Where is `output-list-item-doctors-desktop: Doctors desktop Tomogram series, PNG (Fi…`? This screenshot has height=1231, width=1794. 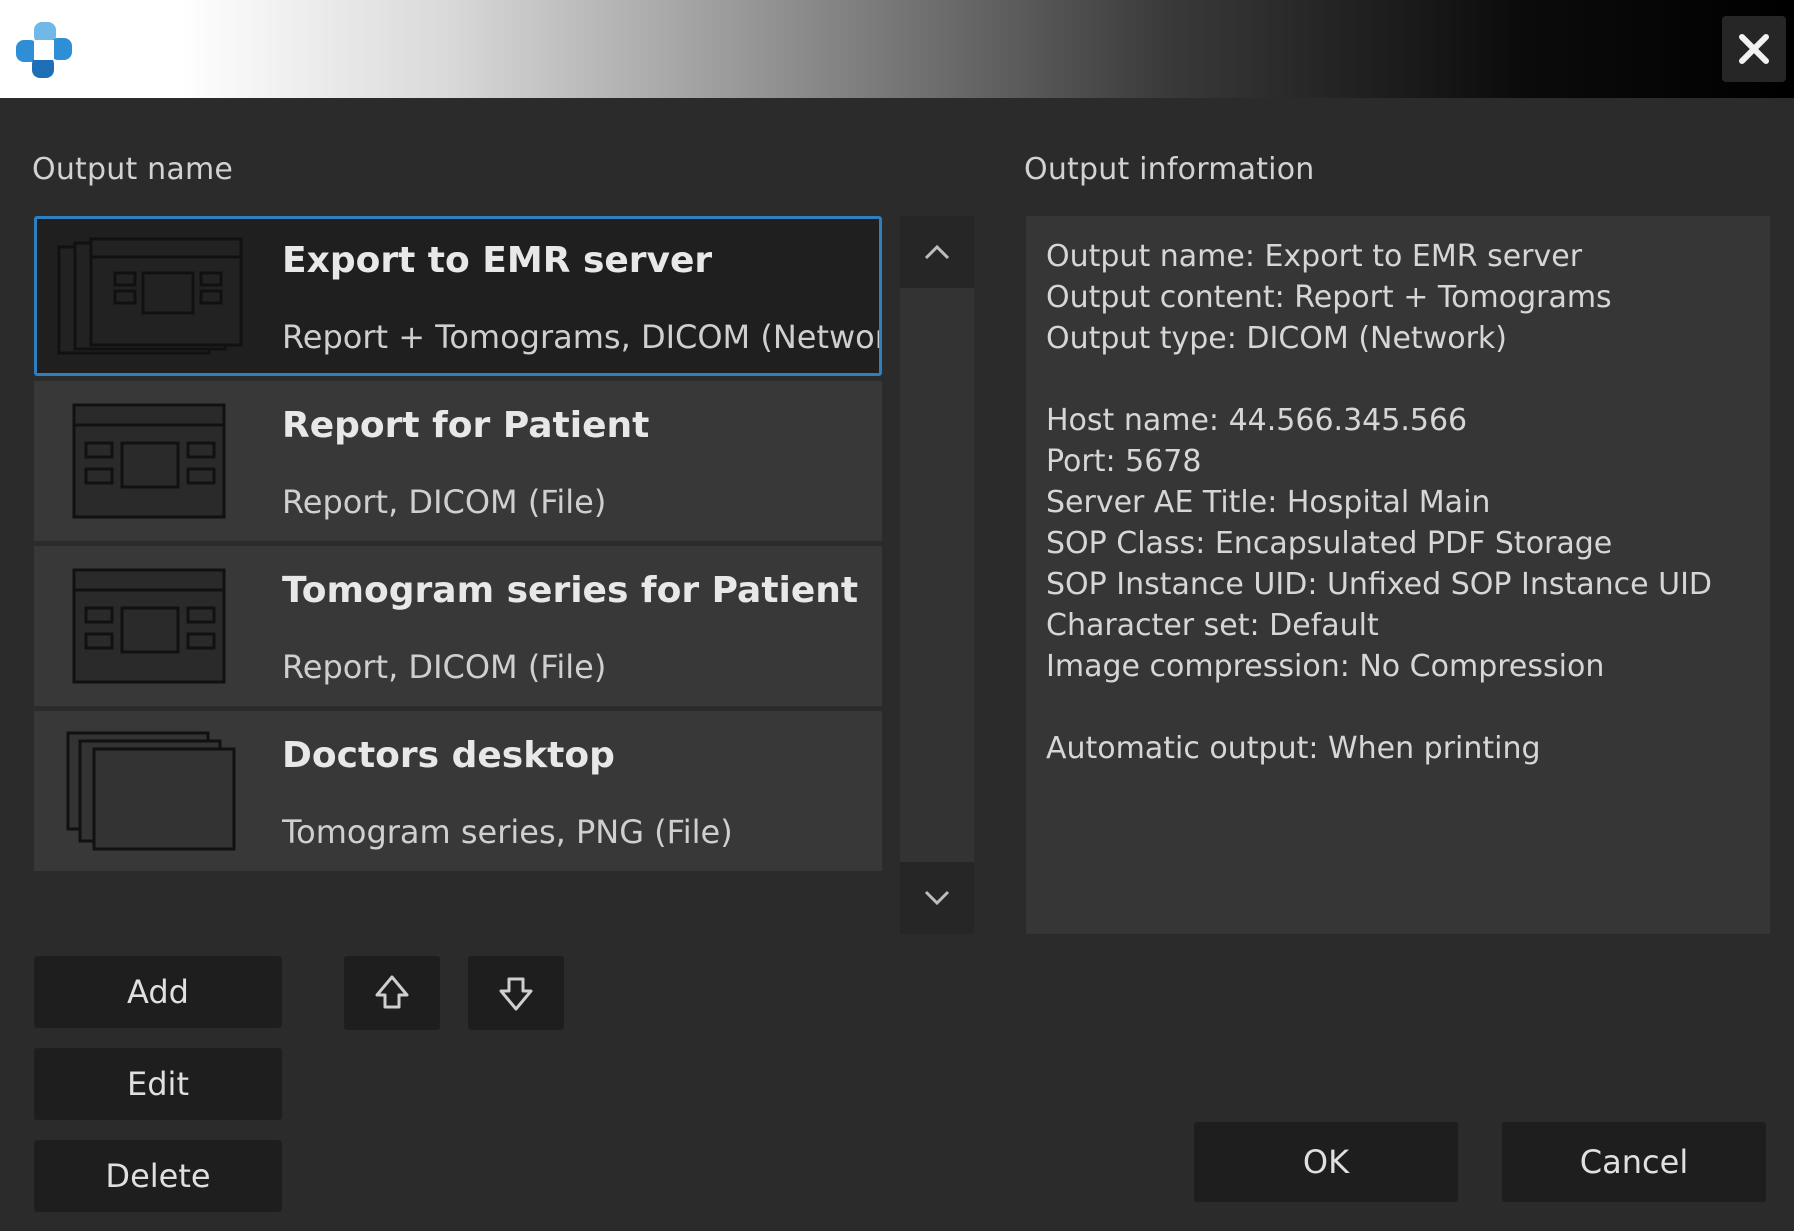 output-list-item-doctors-desktop: Doctors desktop Tomogram series, PNG (Fi… is located at coordinates (458, 791).